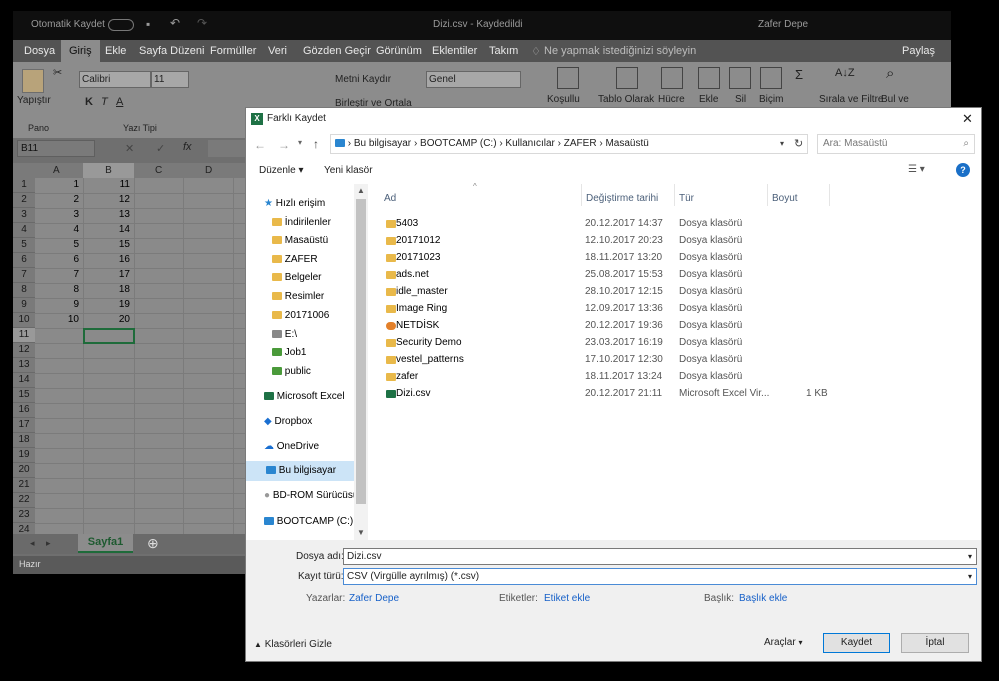  I want to click on row-header: 3, so click(24, 215).